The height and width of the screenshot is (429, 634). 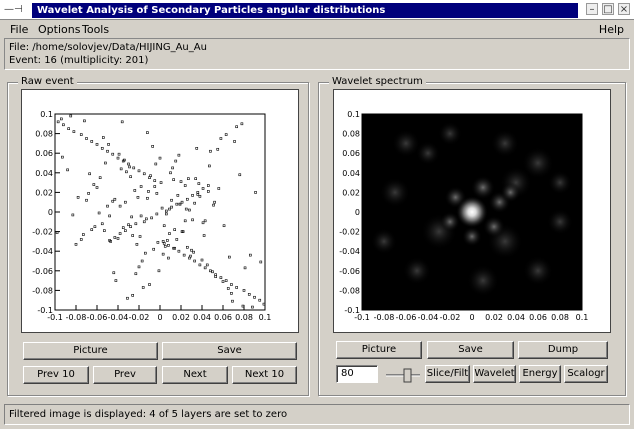 I want to click on close-button: ×, so click(x=624, y=9).